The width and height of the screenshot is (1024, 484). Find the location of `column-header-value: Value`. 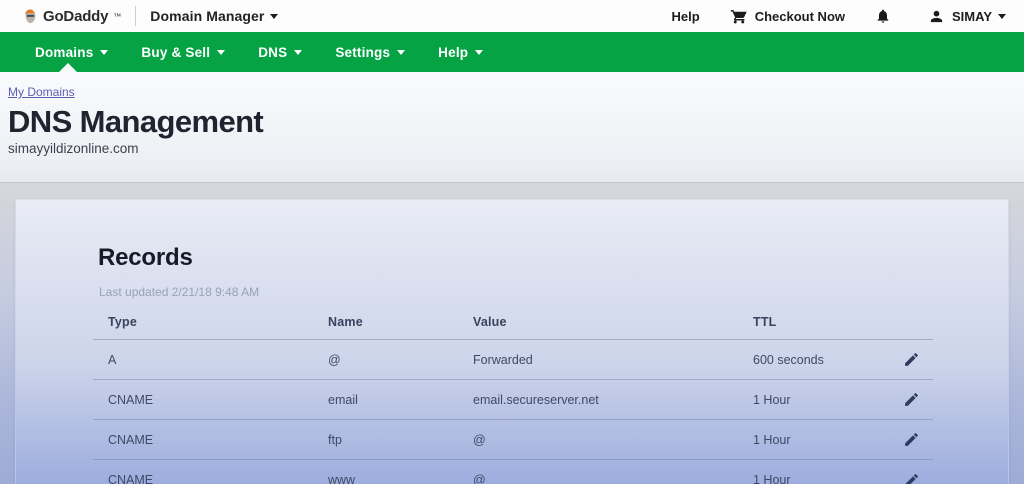

column-header-value: Value is located at coordinates (490, 322).